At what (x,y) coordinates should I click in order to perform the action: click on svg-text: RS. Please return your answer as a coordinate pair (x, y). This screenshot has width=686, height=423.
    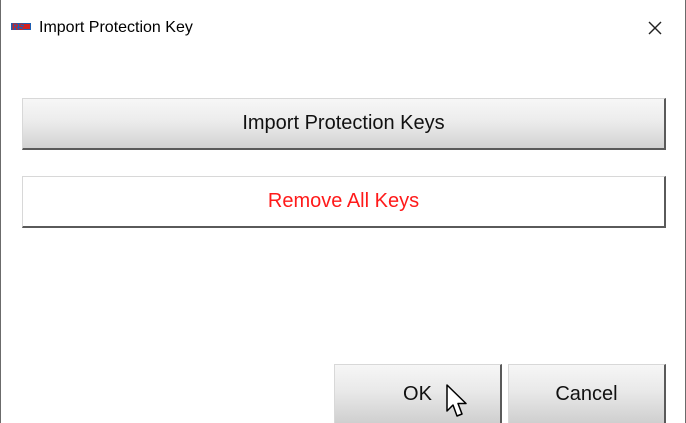
    Looking at the image, I should click on (18, 27).